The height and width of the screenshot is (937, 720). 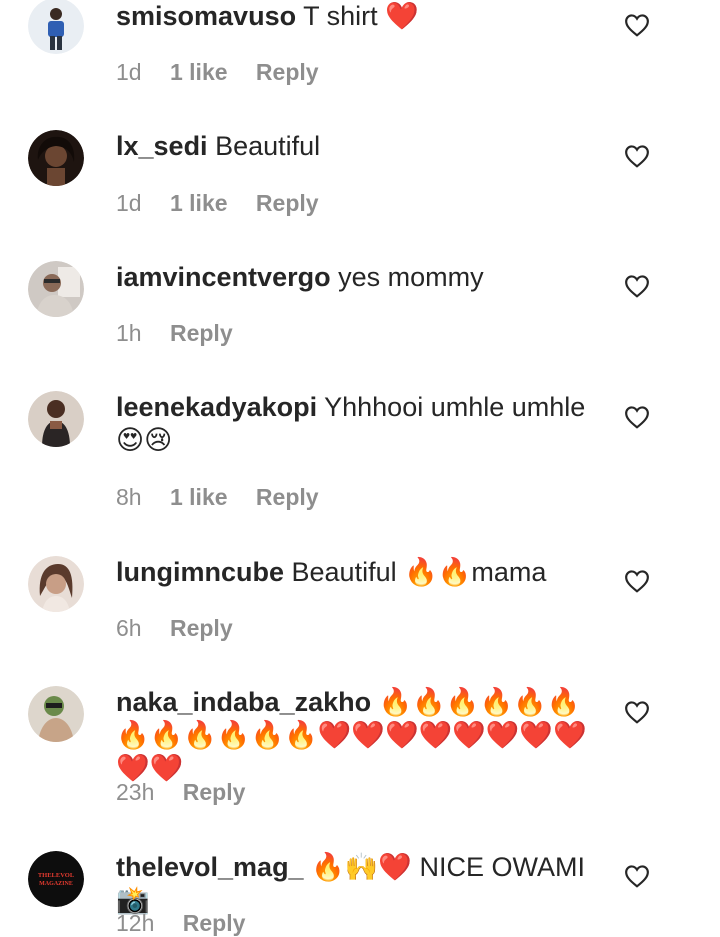 What do you see at coordinates (200, 572) in the screenshot?
I see `comment-username: lungimncube` at bounding box center [200, 572].